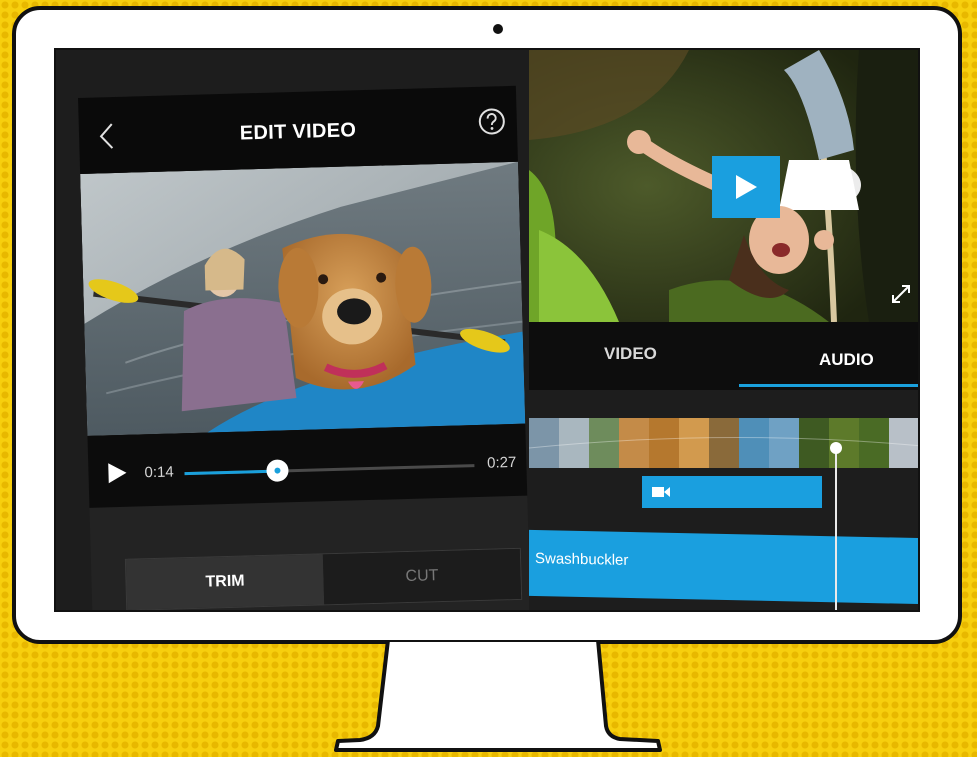  What do you see at coordinates (498, 29) in the screenshot?
I see `webcam-dot` at bounding box center [498, 29].